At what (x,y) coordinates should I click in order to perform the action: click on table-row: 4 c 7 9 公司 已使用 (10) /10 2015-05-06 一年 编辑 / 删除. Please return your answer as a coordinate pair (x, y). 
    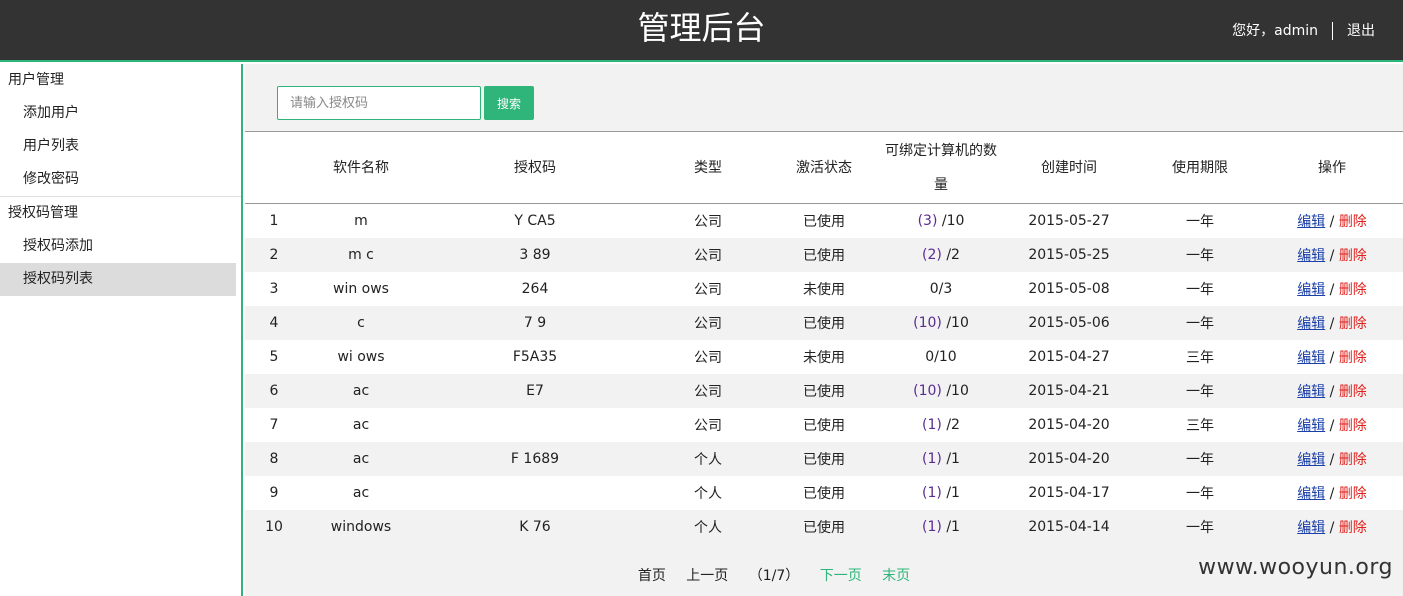
    Looking at the image, I should click on (824, 322).